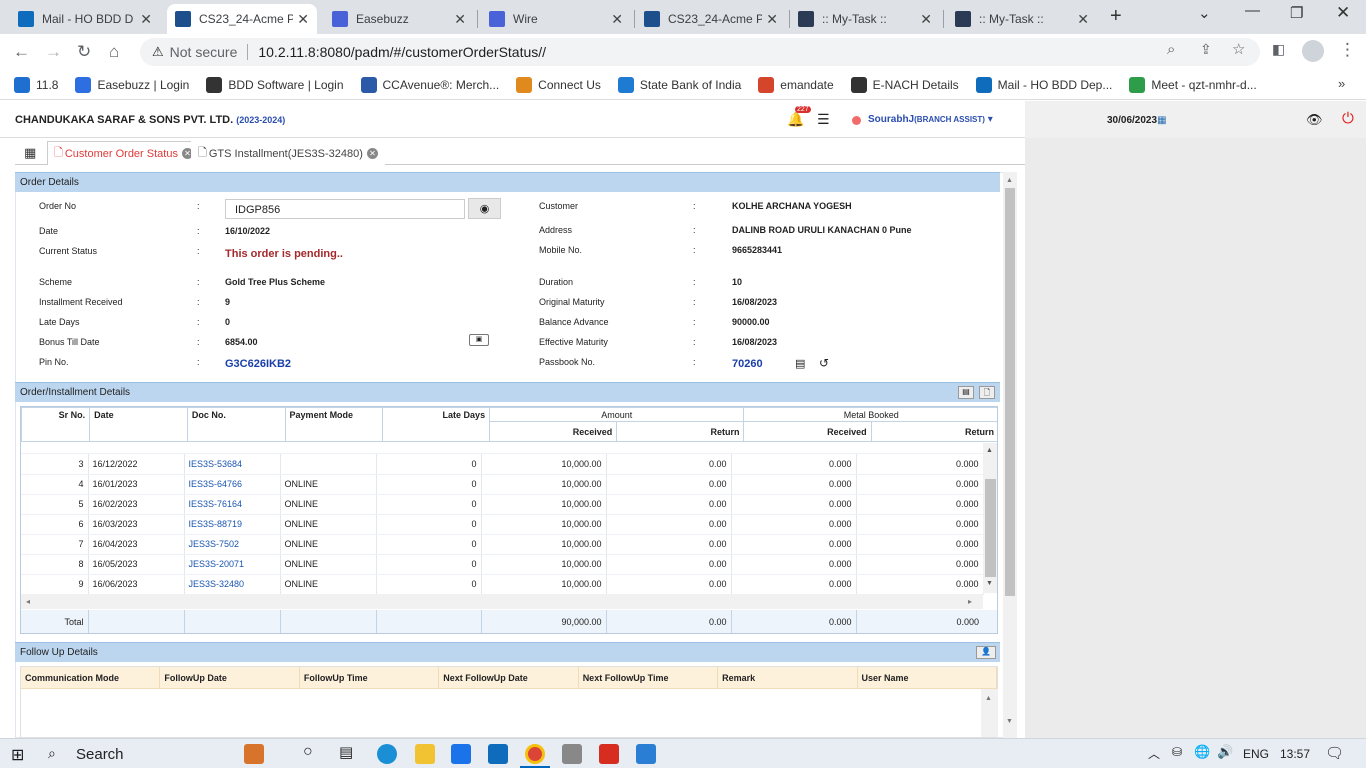 The width and height of the screenshot is (1366, 768). I want to click on more-bookmarks-icon: », so click(1341, 83).